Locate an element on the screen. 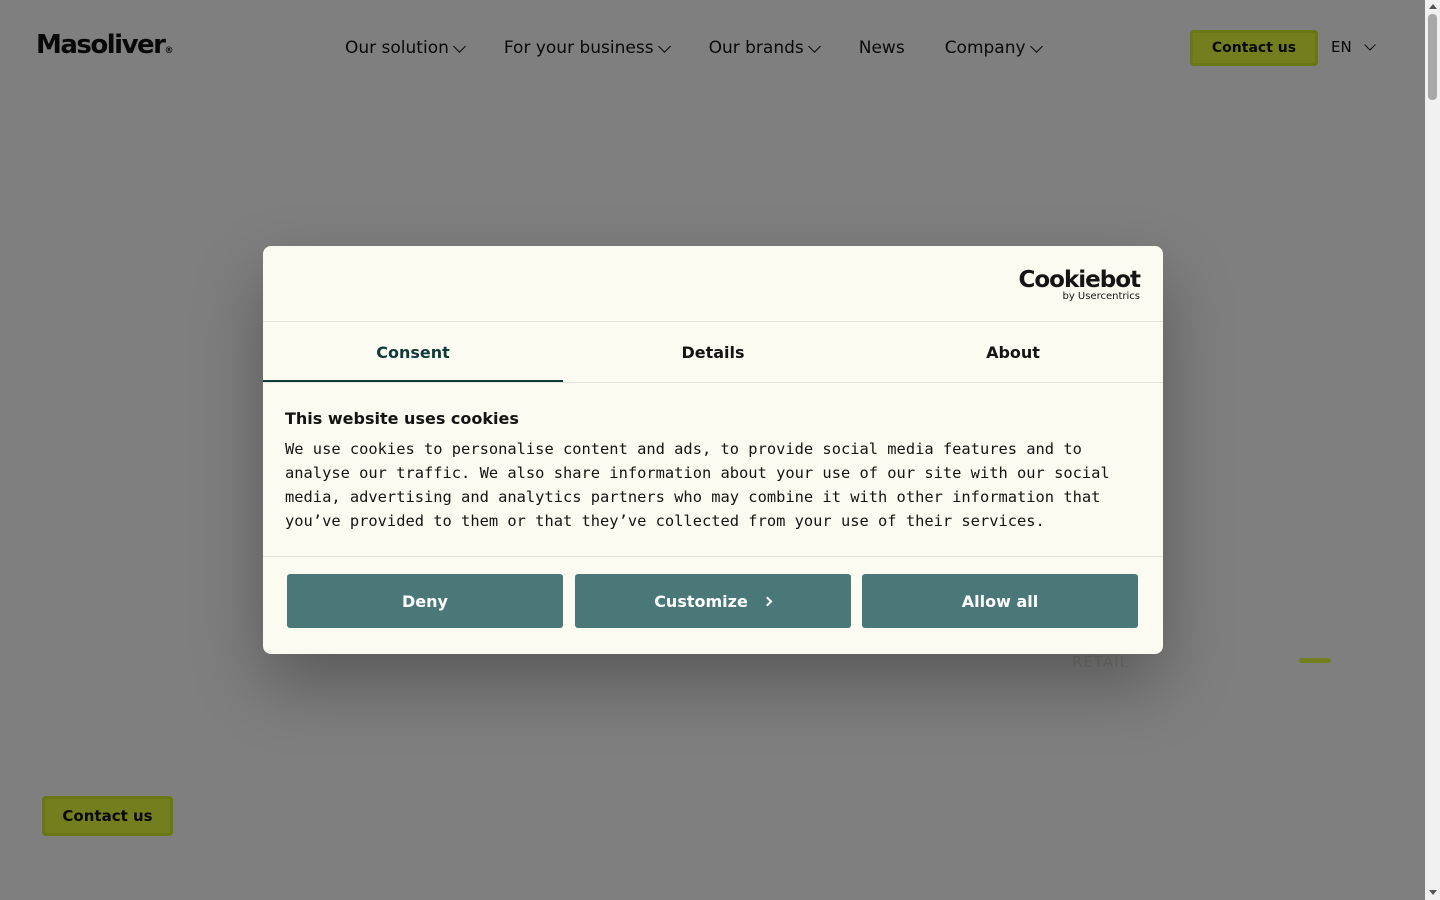 The image size is (1440, 900). cookie-tabs: Consent Details About is located at coordinates (713, 352).